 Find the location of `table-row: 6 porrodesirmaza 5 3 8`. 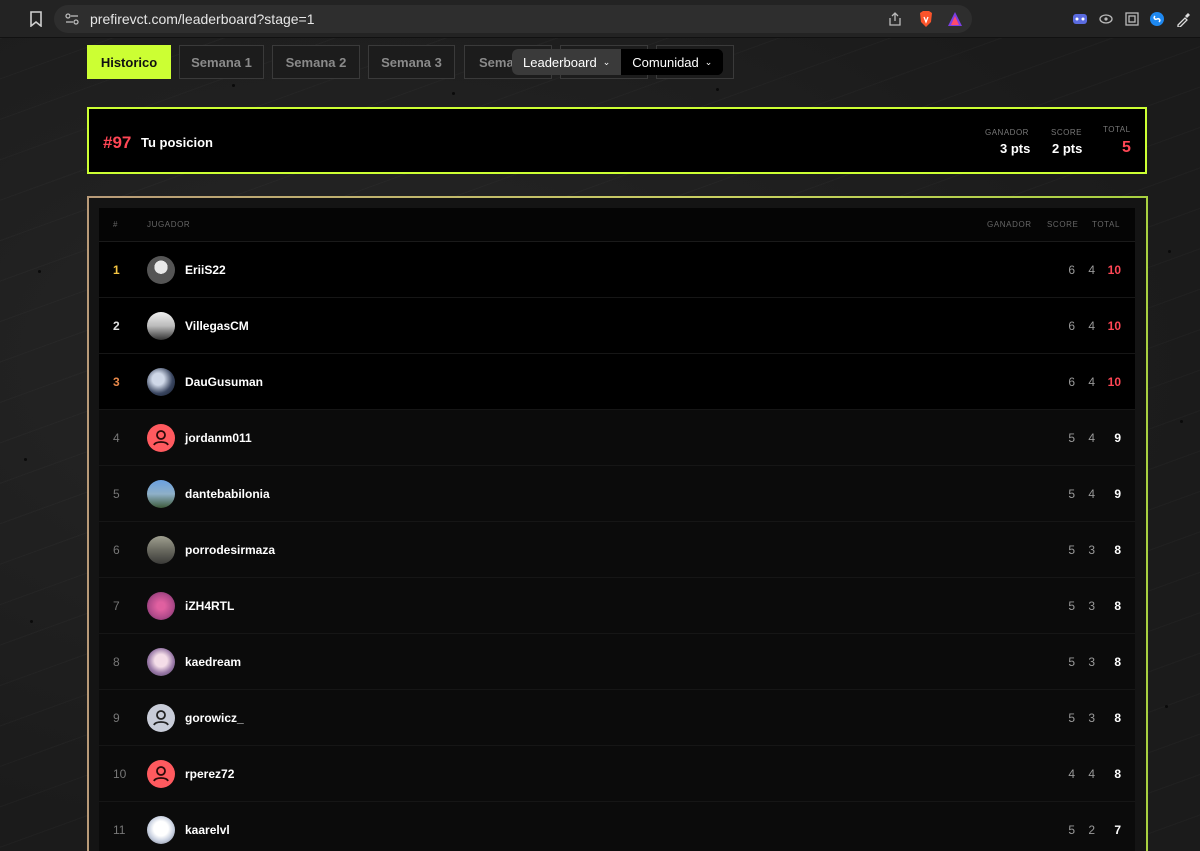

table-row: 6 porrodesirmaza 5 3 8 is located at coordinates (617, 550).